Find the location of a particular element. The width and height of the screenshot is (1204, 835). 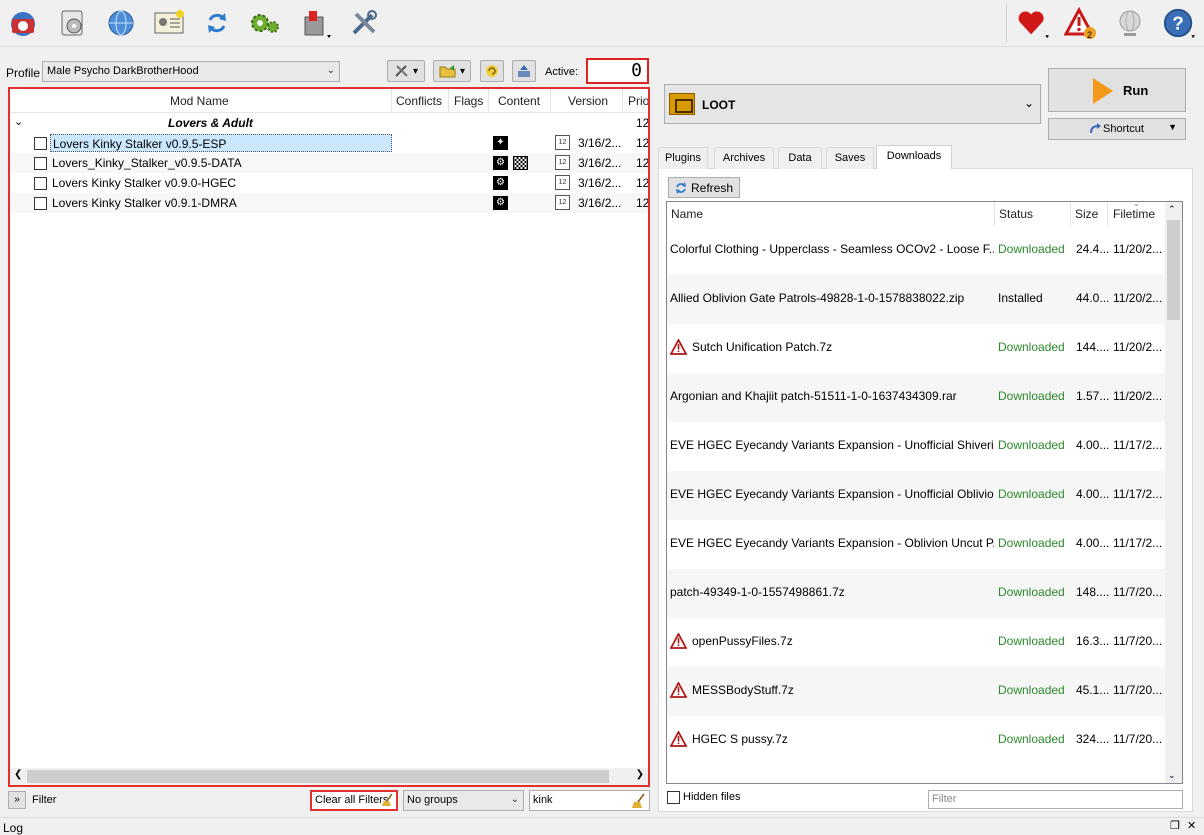

close-icon: ✕ is located at coordinates (1191, 825).